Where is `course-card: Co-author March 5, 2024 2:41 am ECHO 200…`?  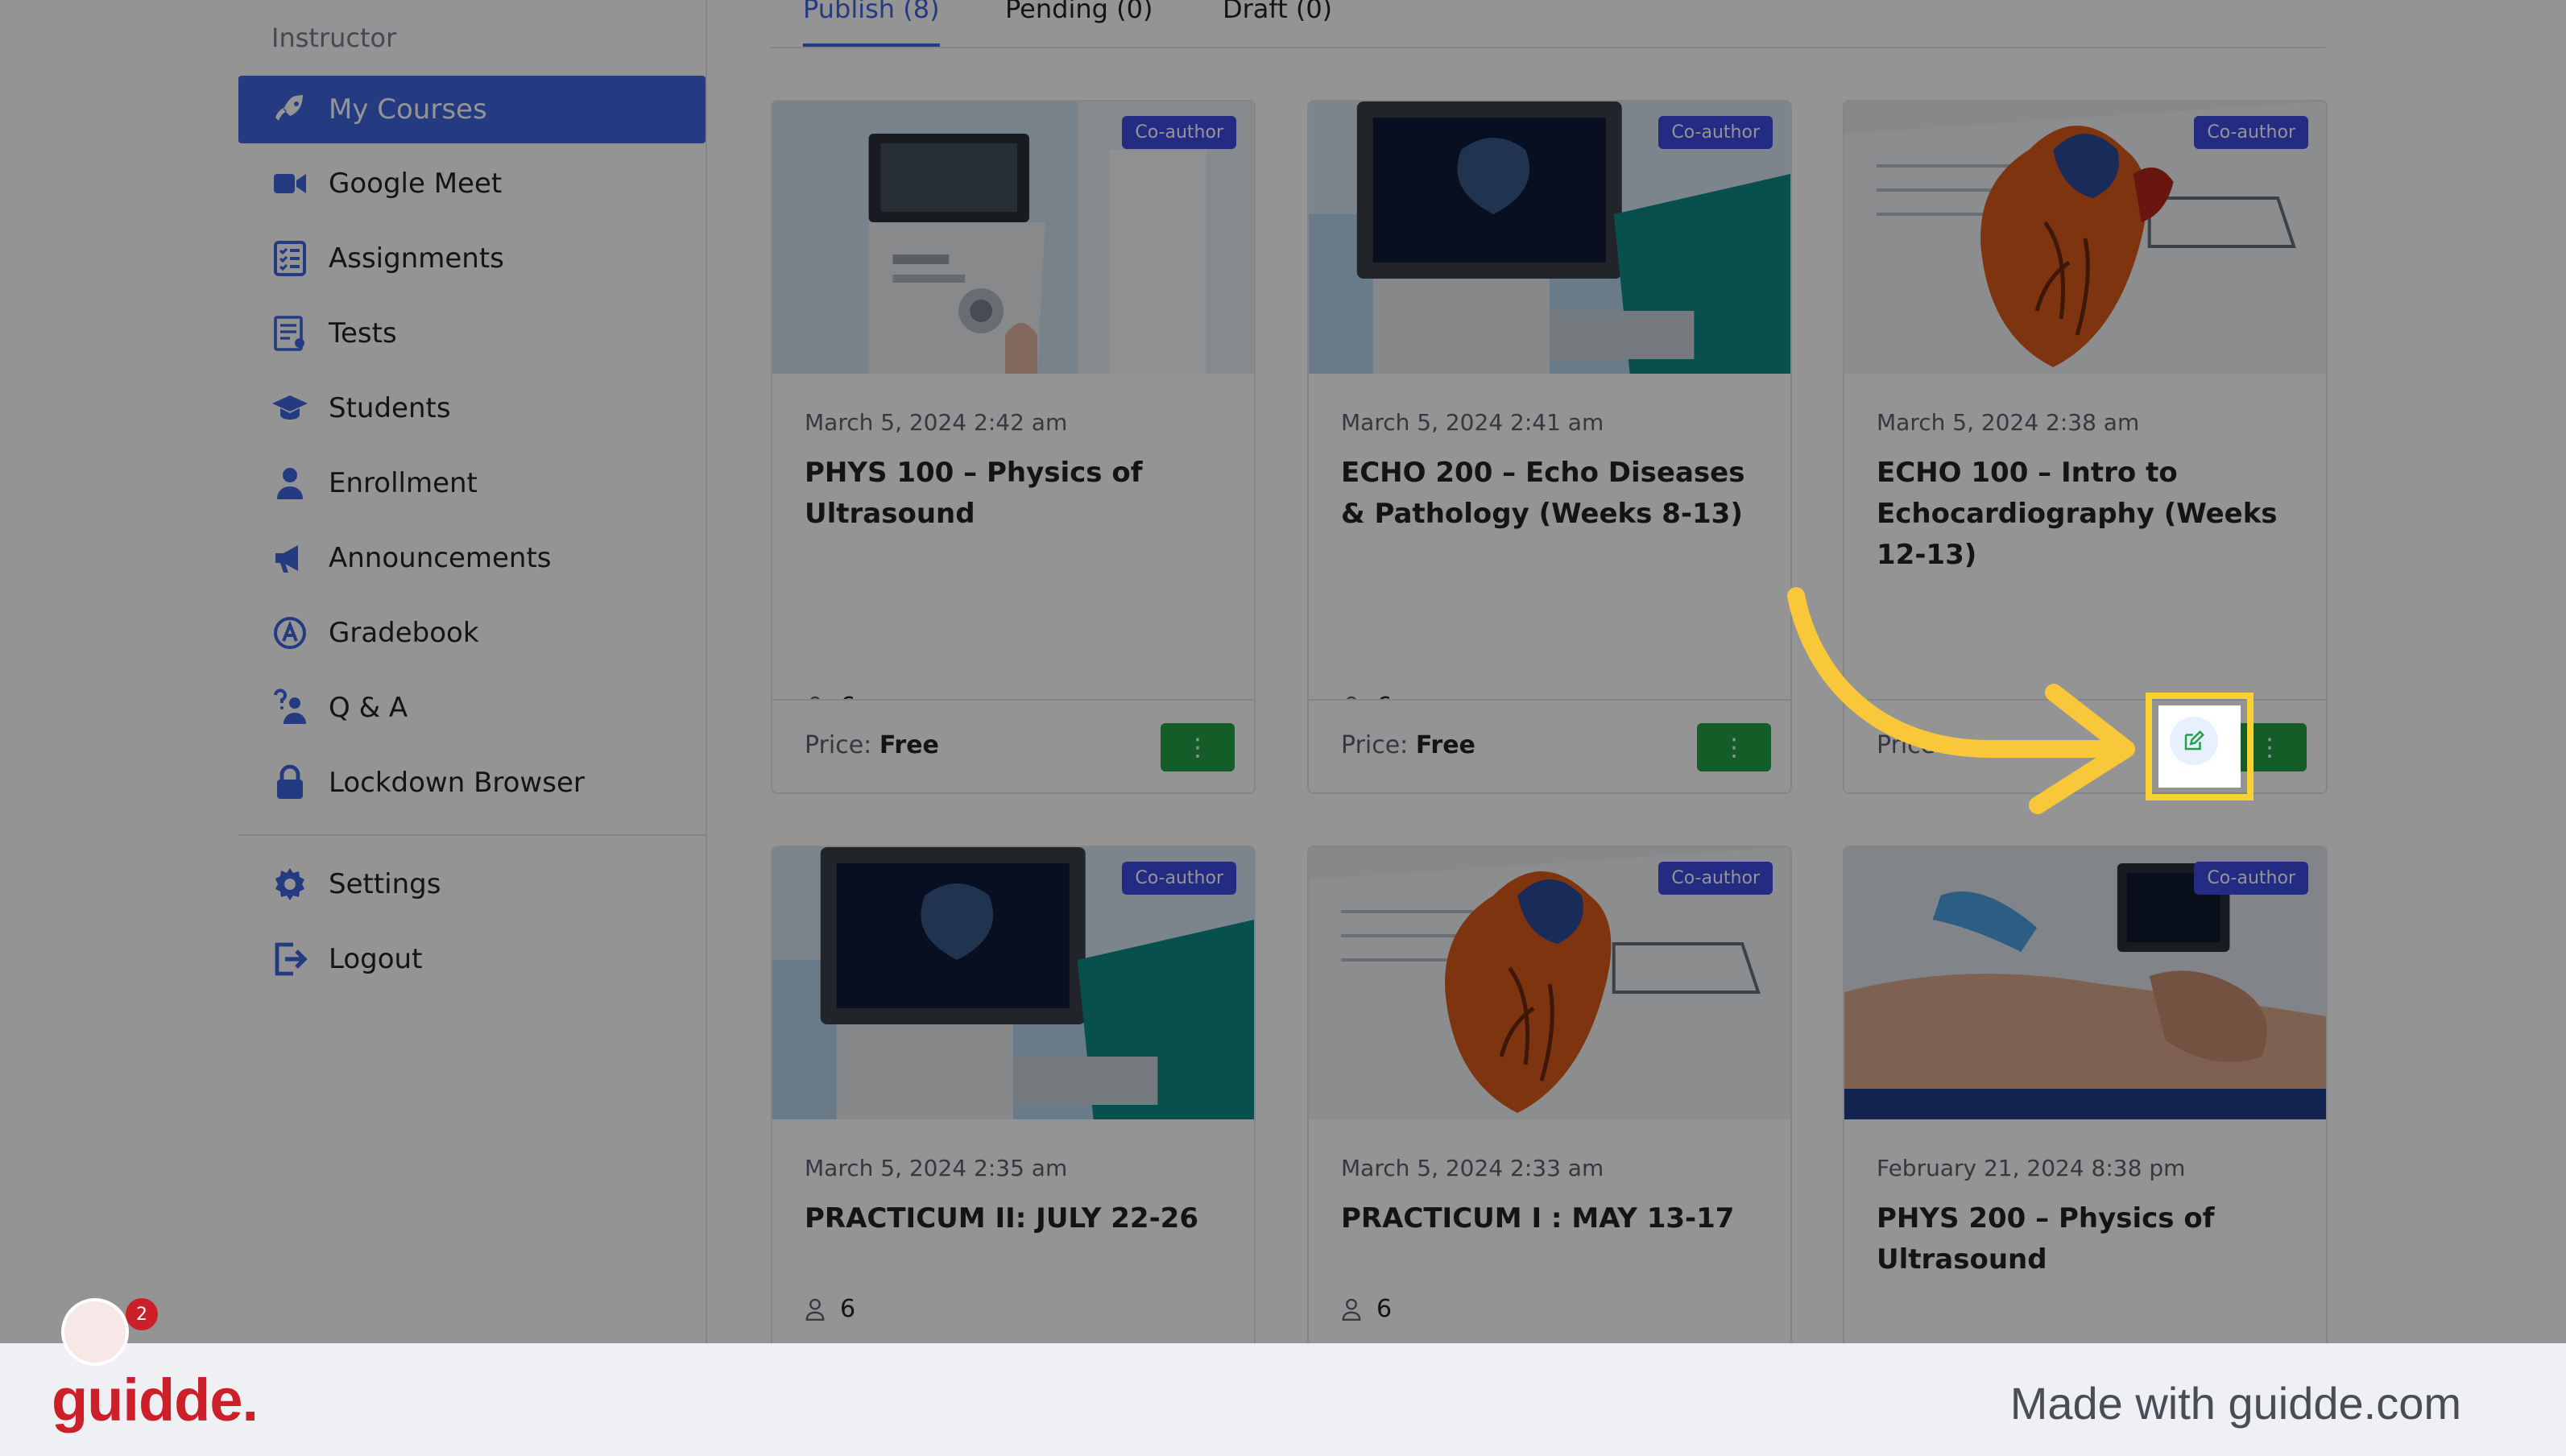
course-card: Co-author March 5, 2024 2:41 am ECHO 200… is located at coordinates (1549, 447).